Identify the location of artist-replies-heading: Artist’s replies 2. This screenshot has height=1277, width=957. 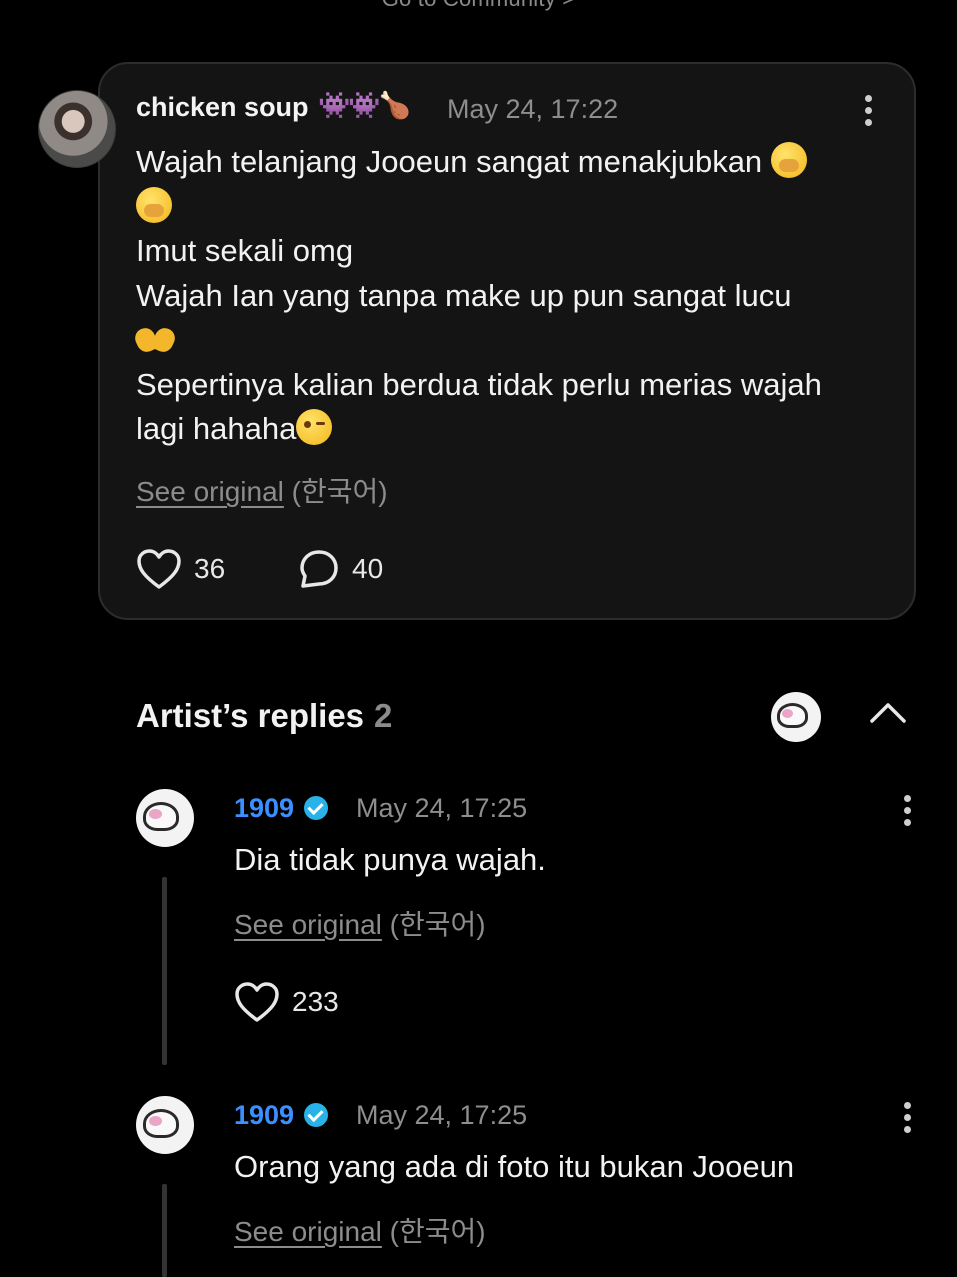
(264, 716).